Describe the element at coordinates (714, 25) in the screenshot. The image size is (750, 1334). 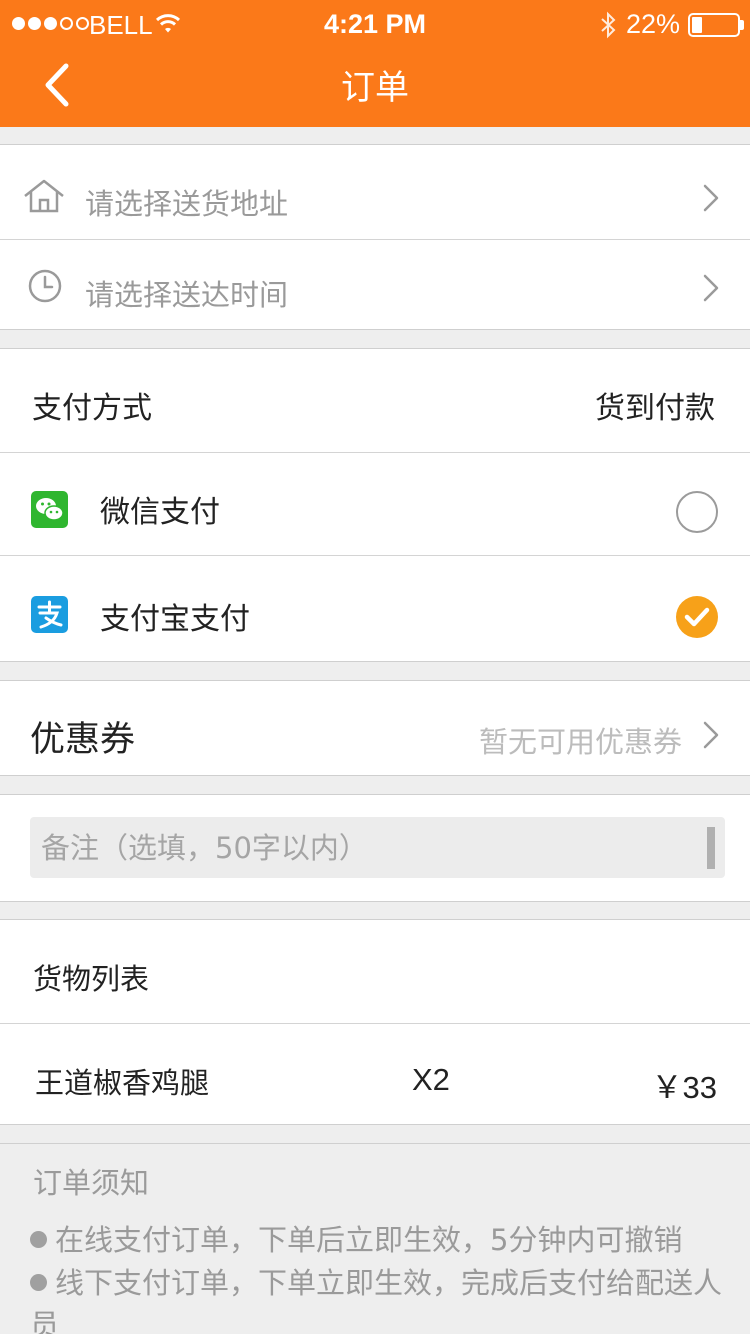
I see `battery-icon` at that location.